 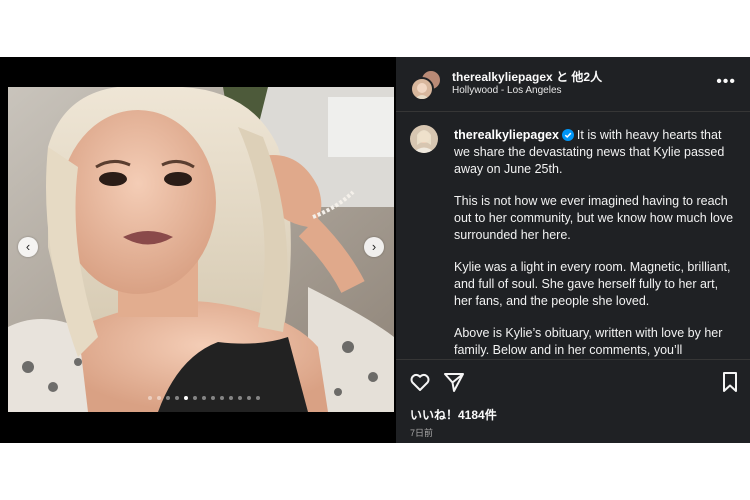 I want to click on like-button, so click(x=420, y=382).